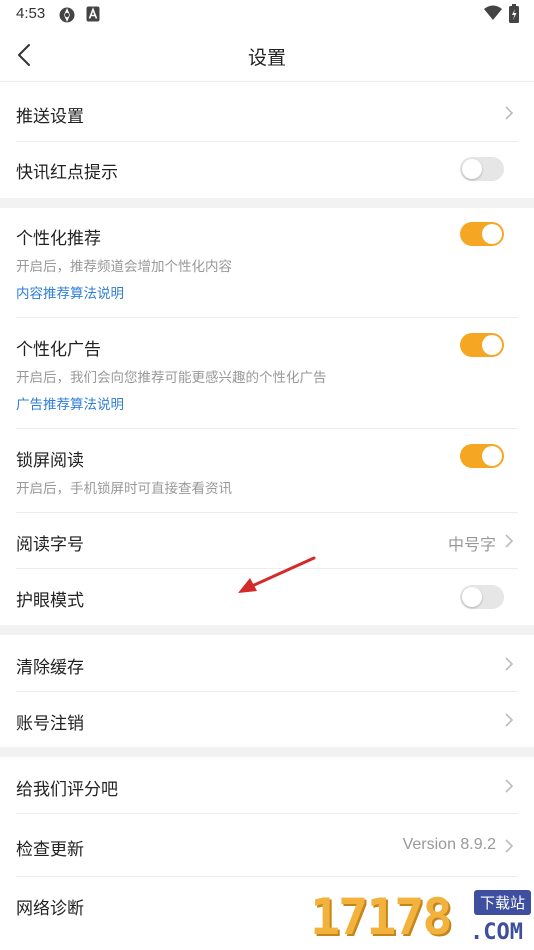  I want to click on page-title: 设置, so click(266, 58).